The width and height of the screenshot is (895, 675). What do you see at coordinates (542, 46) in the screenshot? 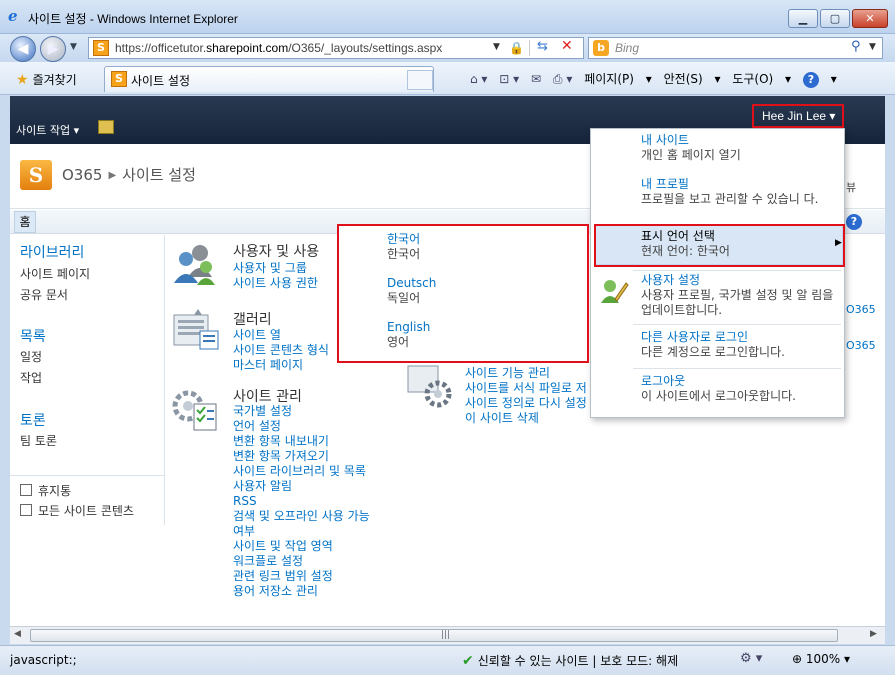
I see `refresh-icon: ⇆` at bounding box center [542, 46].